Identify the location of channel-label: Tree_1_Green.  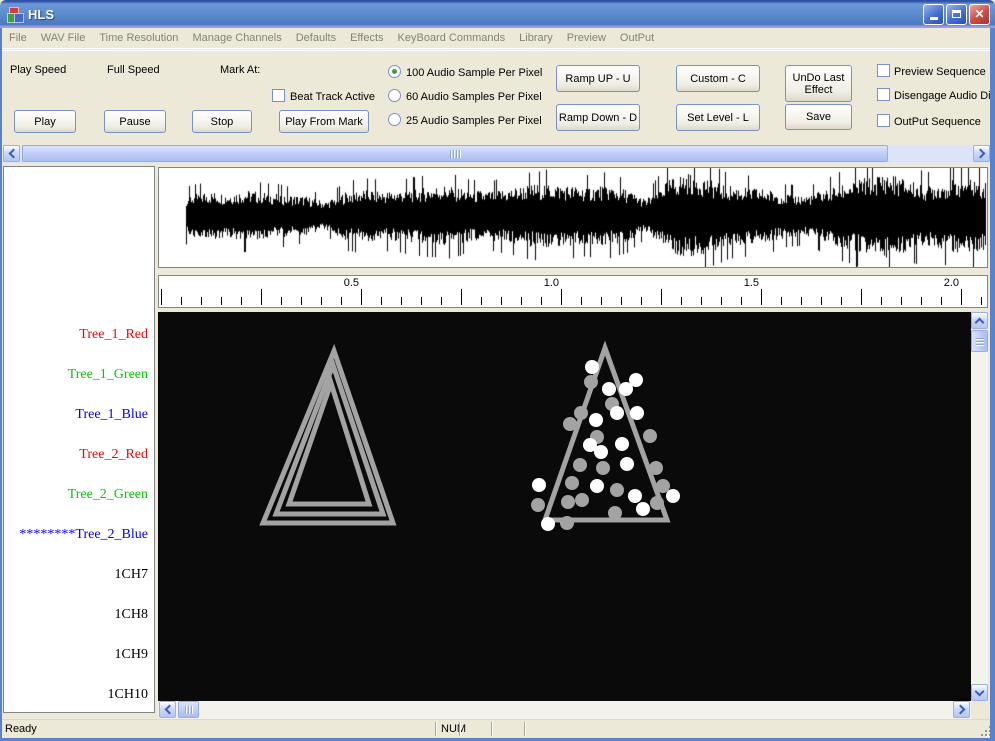
(108, 375).